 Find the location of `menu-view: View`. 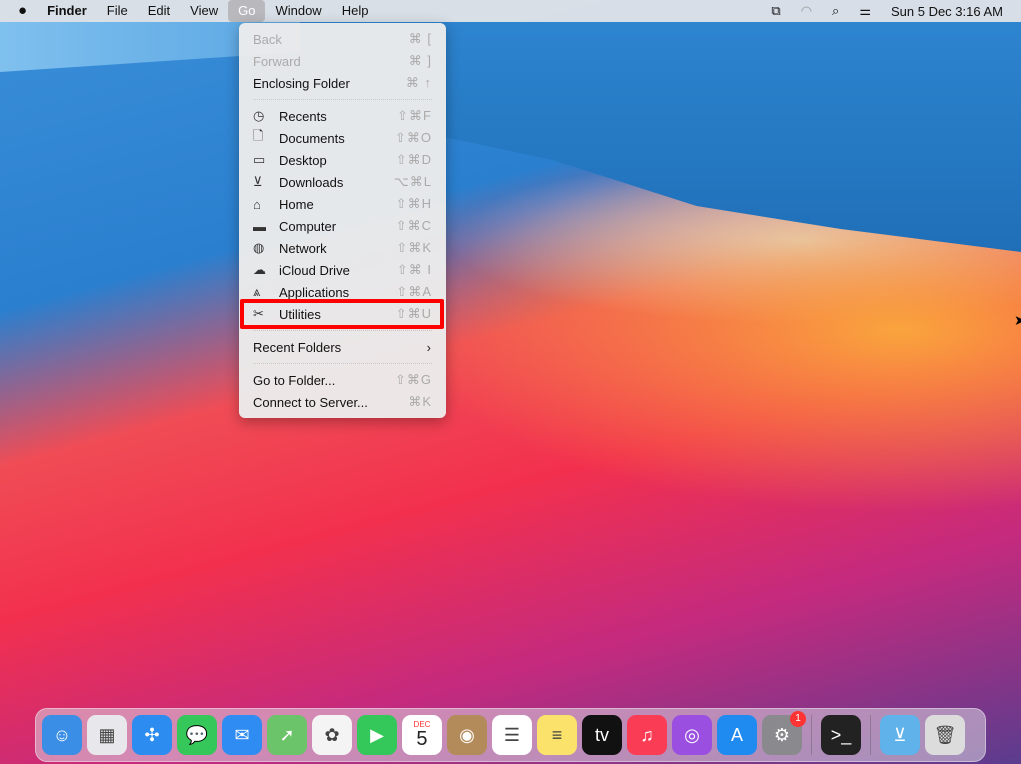

menu-view: View is located at coordinates (204, 11).